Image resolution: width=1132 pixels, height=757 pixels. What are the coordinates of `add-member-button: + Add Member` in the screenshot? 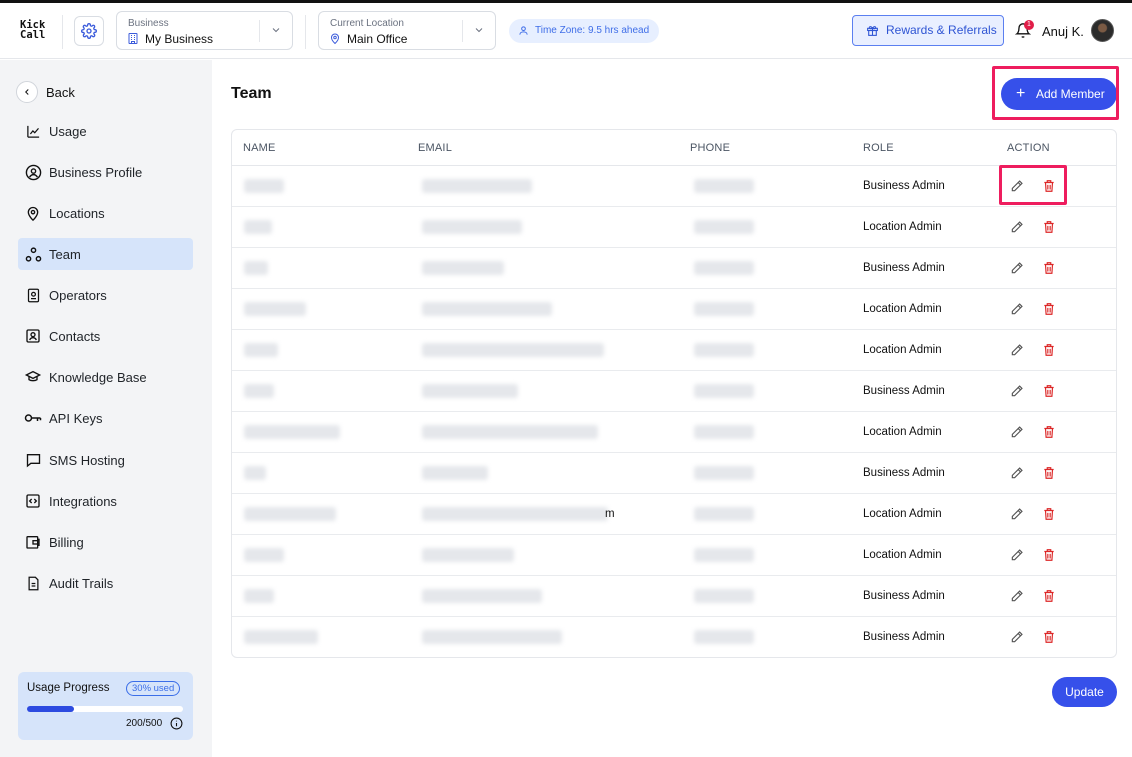 It's located at (1059, 94).